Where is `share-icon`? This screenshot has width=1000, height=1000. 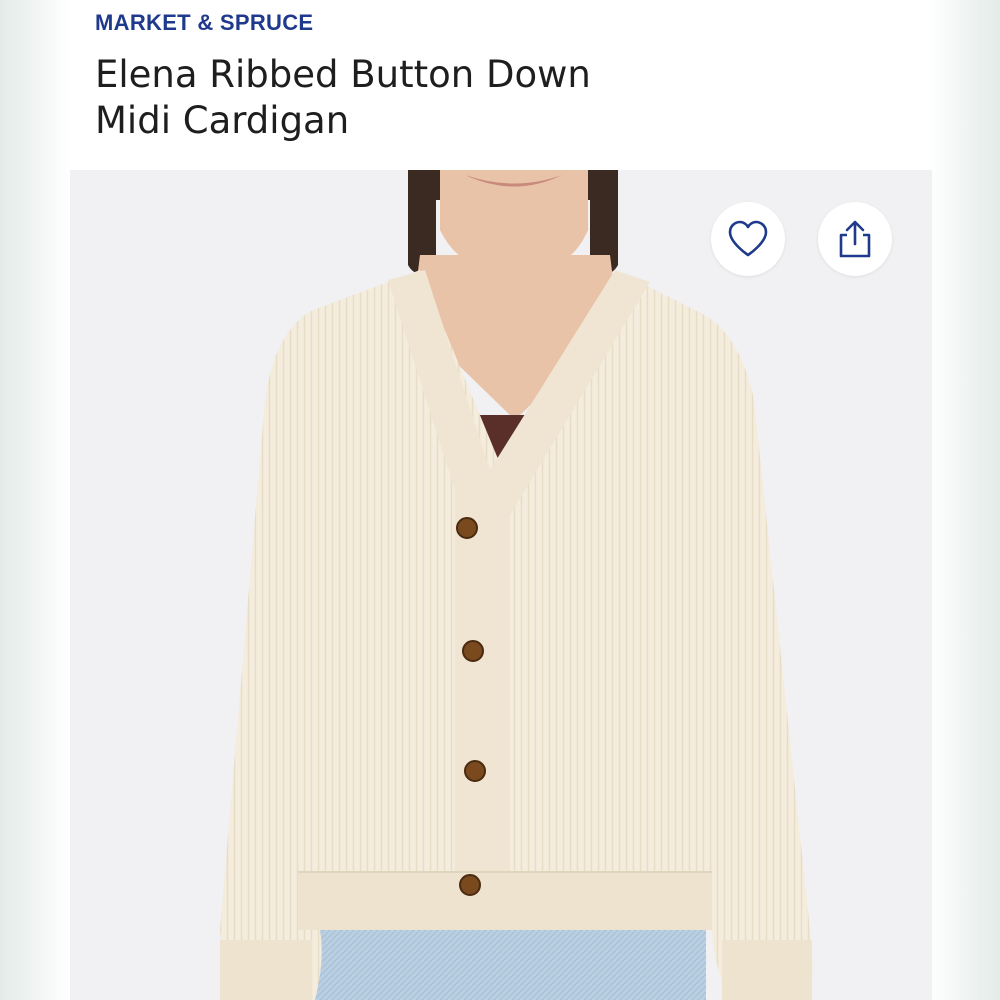 share-icon is located at coordinates (855, 239).